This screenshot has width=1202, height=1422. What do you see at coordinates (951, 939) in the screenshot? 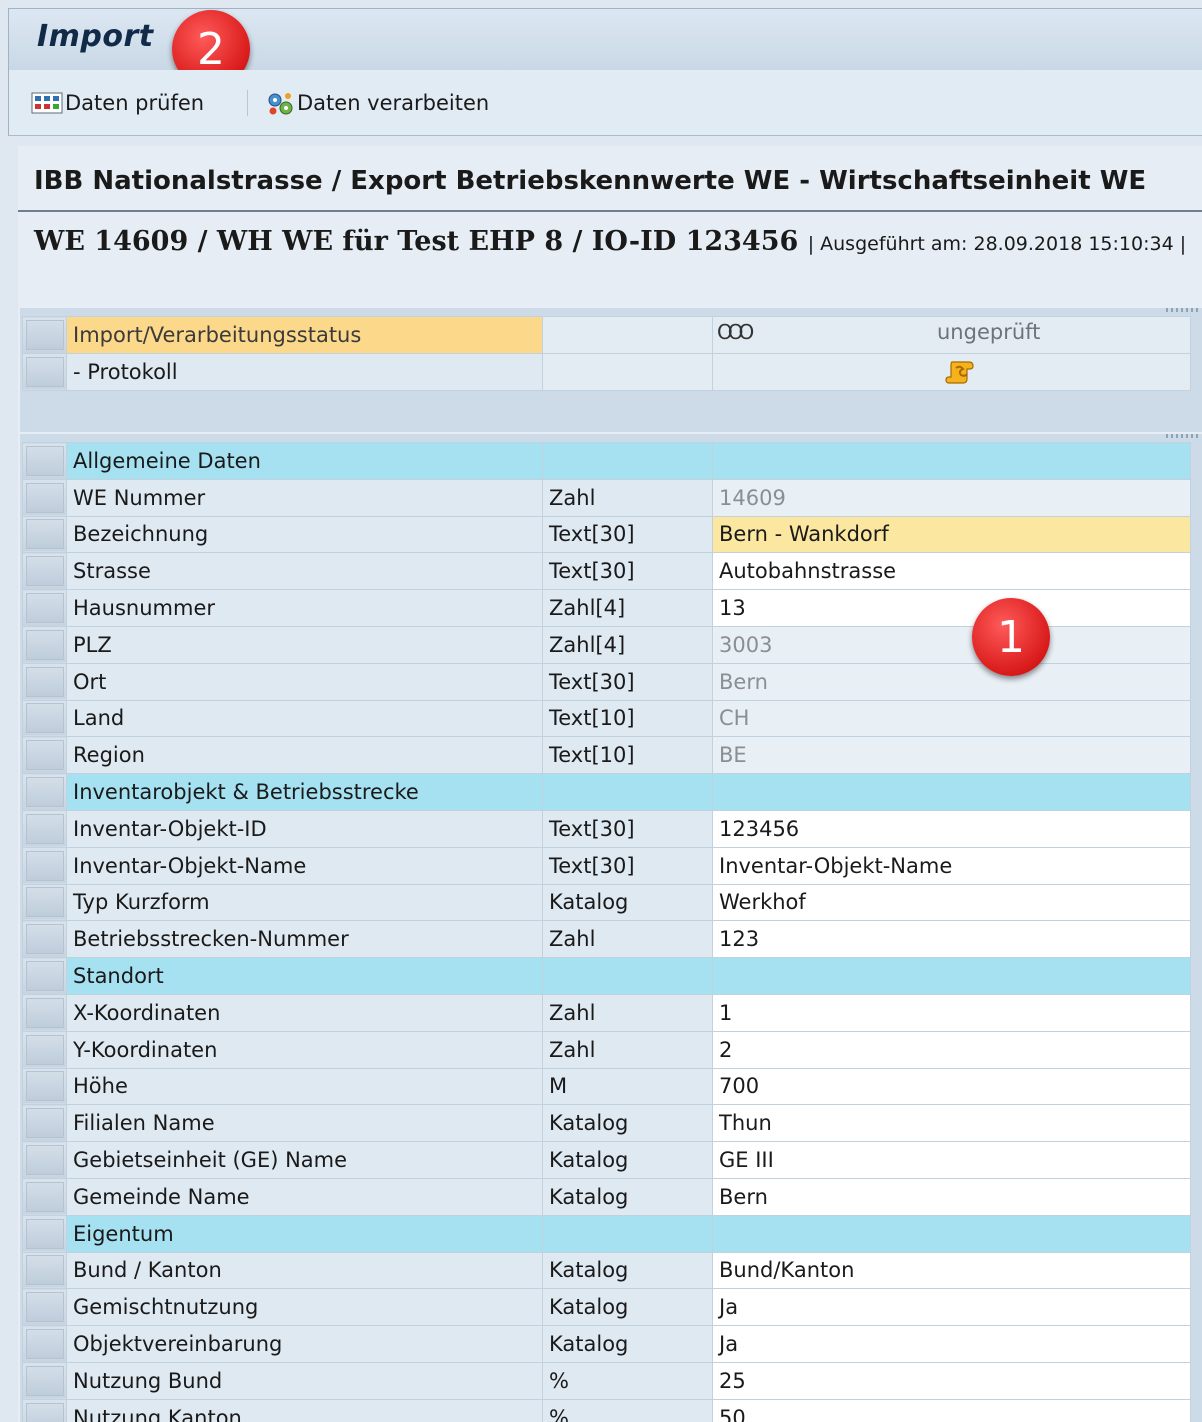
I see `field-value: 123` at bounding box center [951, 939].